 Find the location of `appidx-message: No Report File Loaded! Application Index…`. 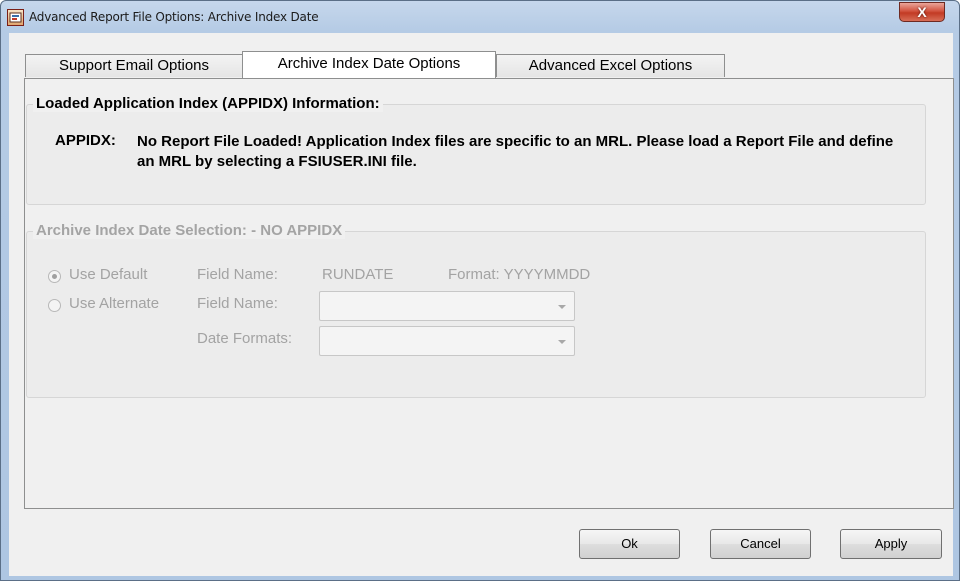

appidx-message: No Report File Loaded! Application Index… is located at coordinates (515, 151).